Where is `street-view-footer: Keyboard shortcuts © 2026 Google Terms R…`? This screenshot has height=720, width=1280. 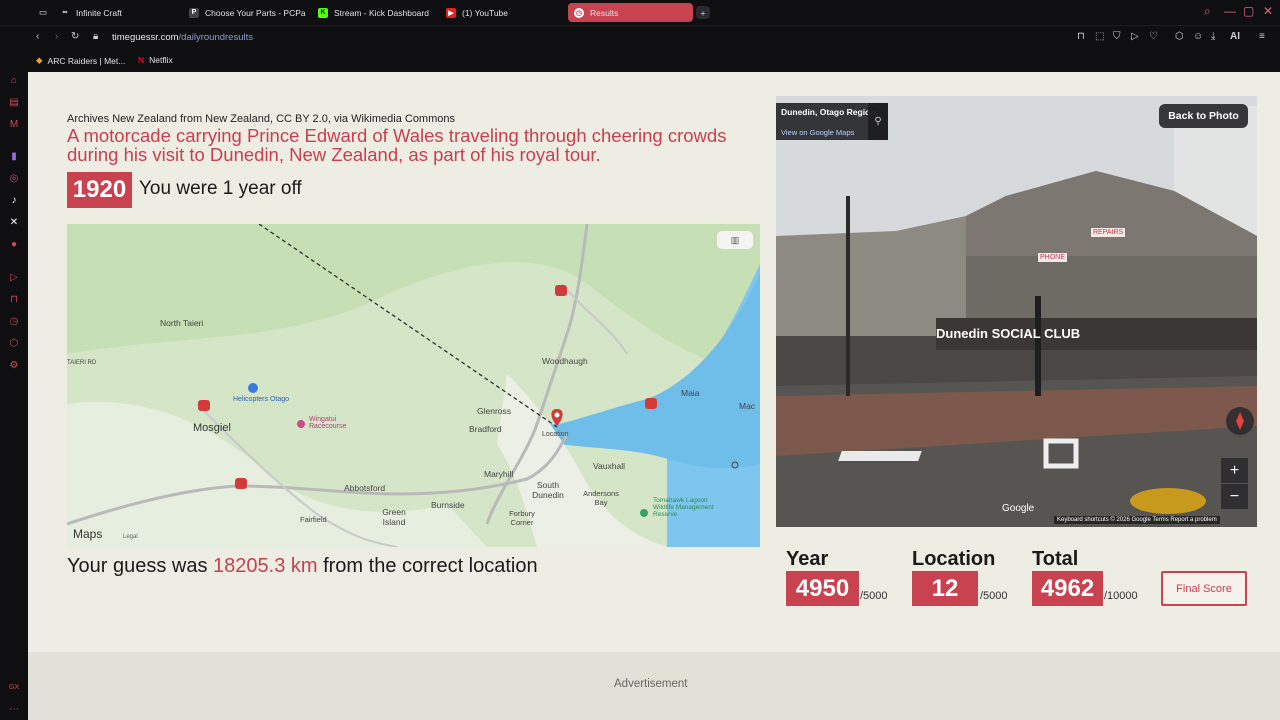
street-view-footer: Keyboard shortcuts © 2026 Google Terms R… is located at coordinates (1137, 520).